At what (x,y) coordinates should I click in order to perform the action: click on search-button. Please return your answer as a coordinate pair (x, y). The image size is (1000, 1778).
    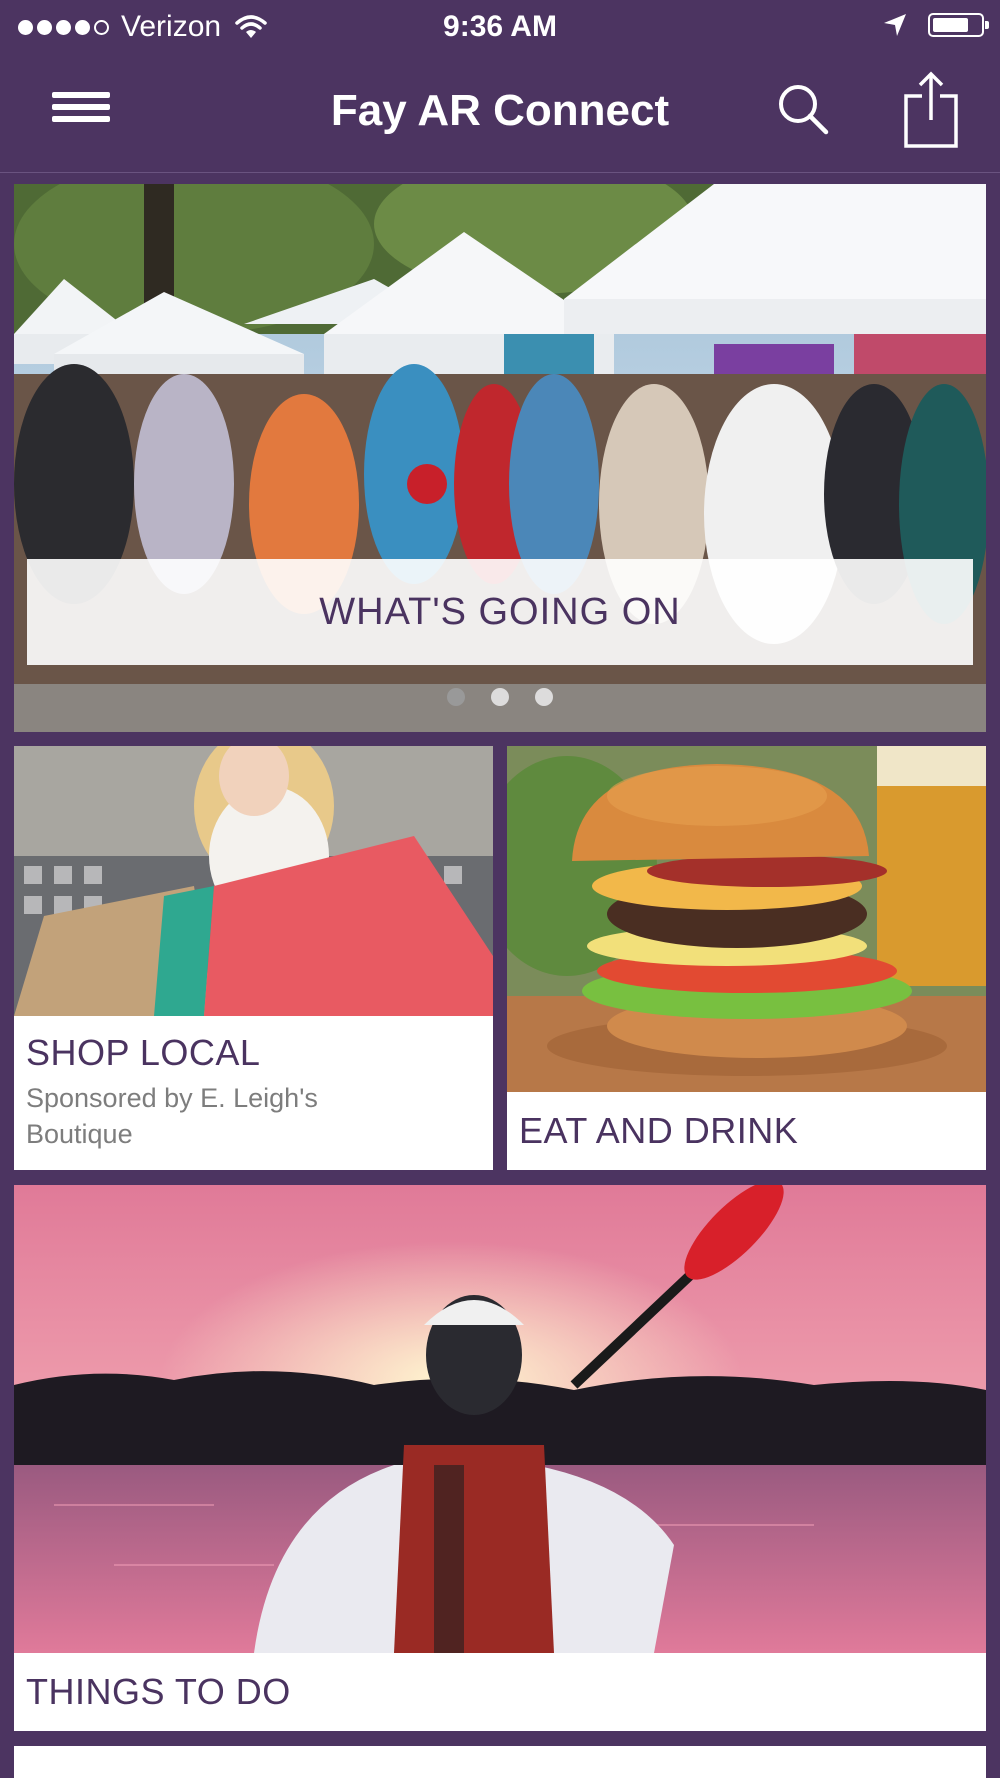
    Looking at the image, I should click on (804, 110).